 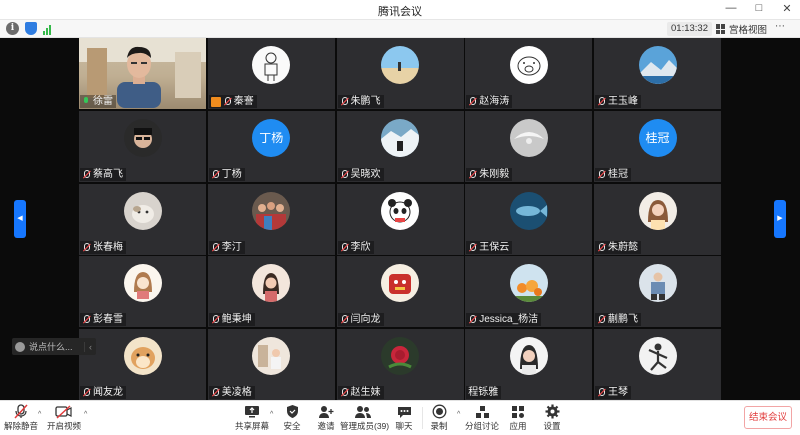 I want to click on participant-tile: 王琴, so click(x=657, y=364).